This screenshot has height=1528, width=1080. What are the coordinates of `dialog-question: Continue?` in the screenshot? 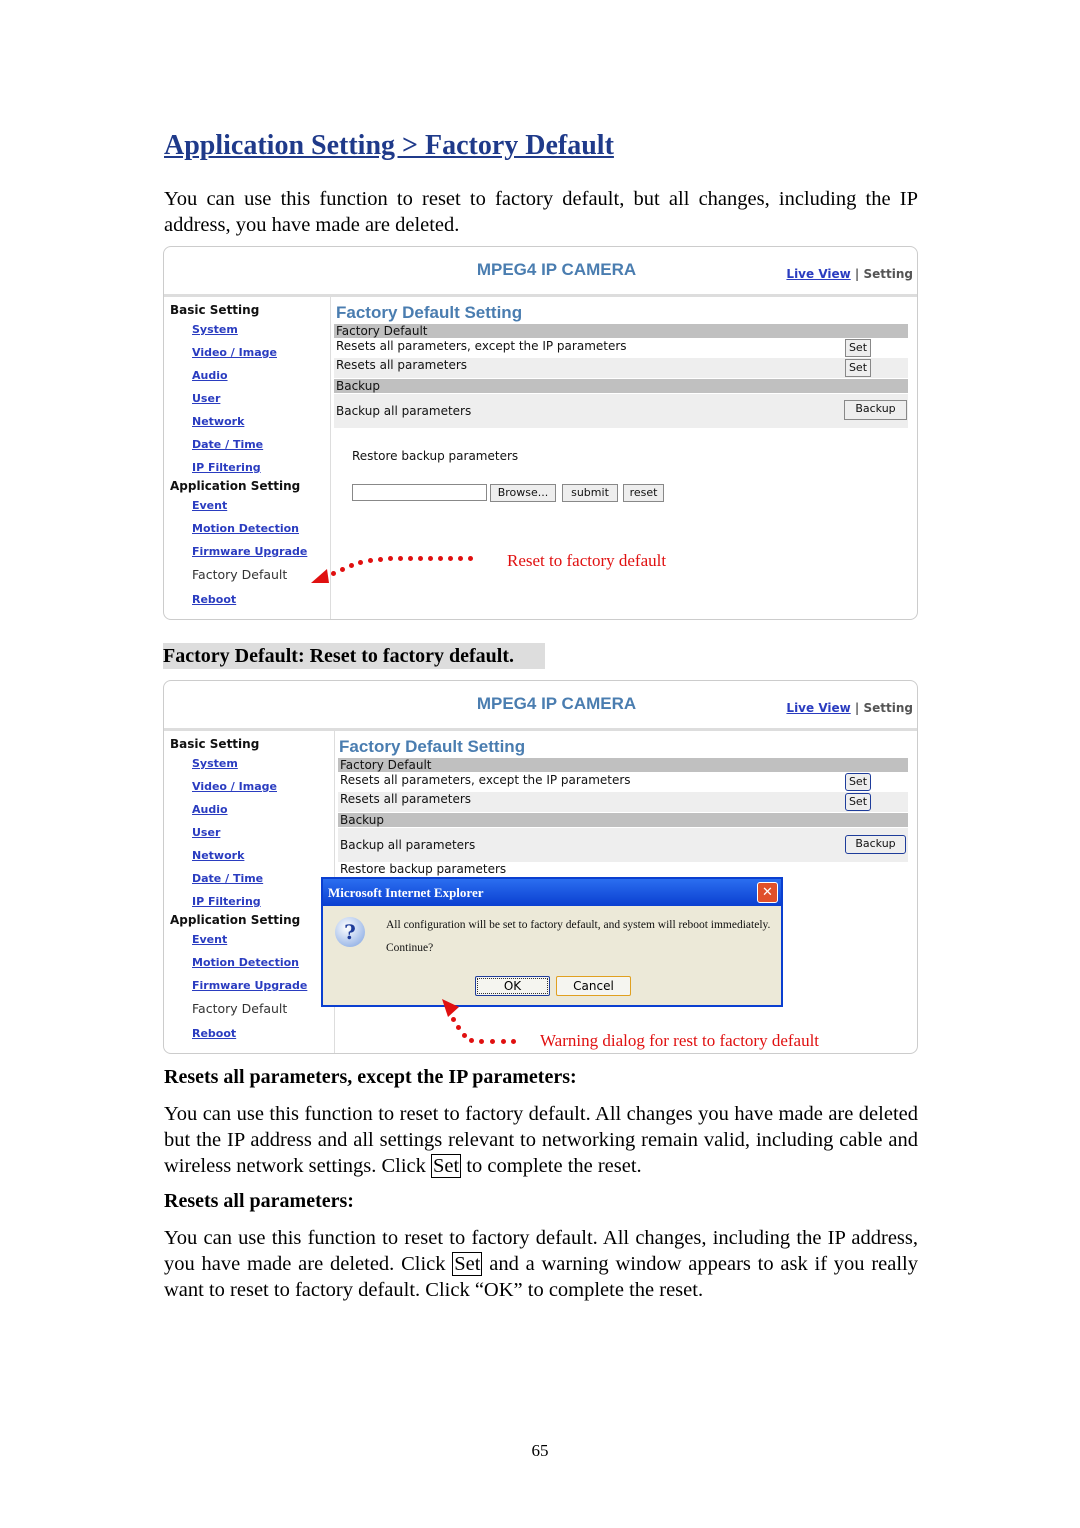 It's located at (410, 948).